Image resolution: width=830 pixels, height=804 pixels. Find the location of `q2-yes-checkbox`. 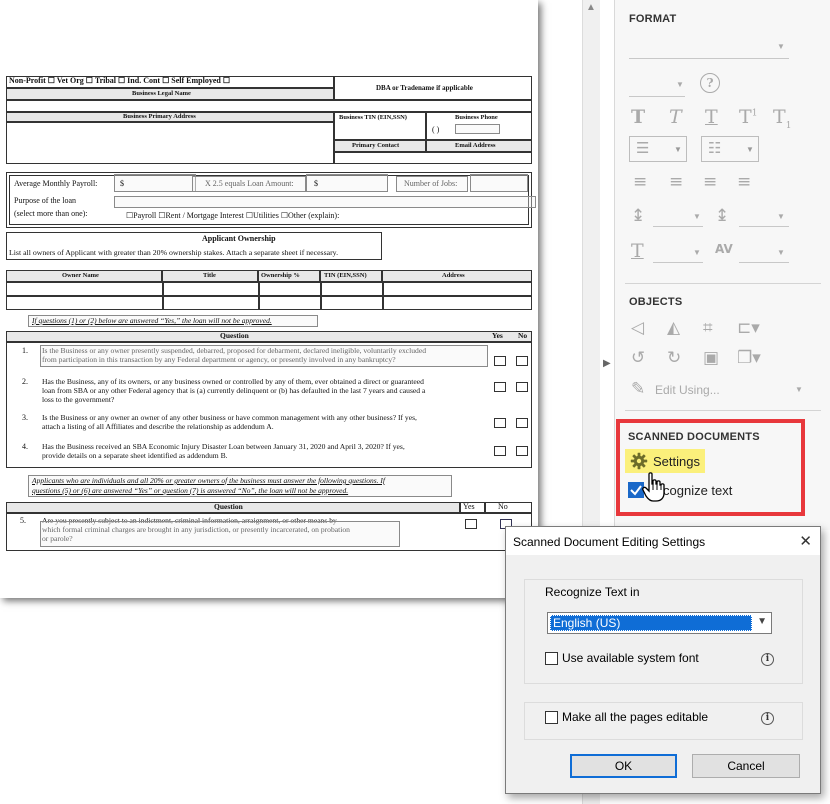

q2-yes-checkbox is located at coordinates (500, 387).